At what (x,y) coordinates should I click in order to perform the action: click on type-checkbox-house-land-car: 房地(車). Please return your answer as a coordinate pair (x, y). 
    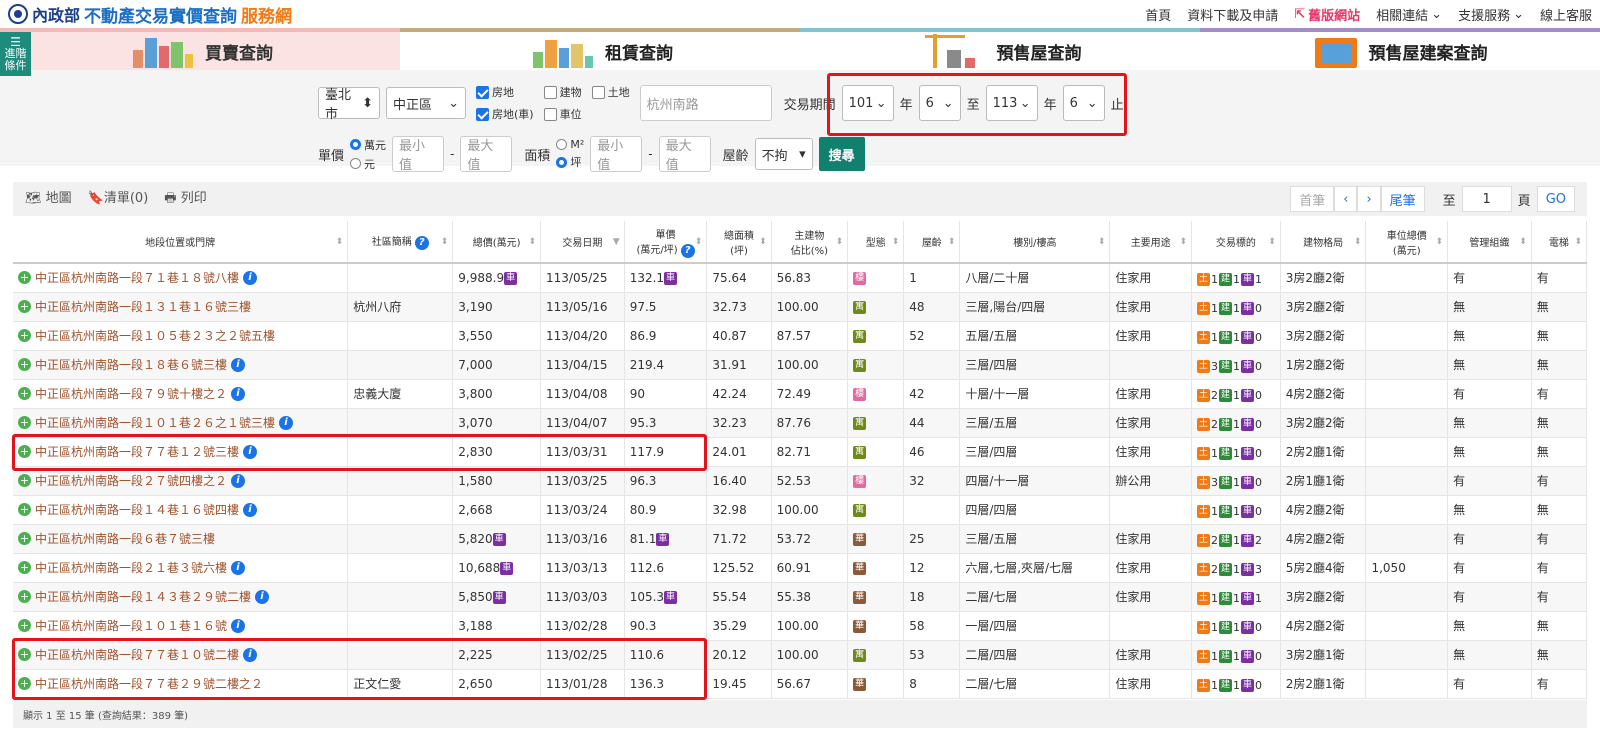
    Looking at the image, I should click on (505, 114).